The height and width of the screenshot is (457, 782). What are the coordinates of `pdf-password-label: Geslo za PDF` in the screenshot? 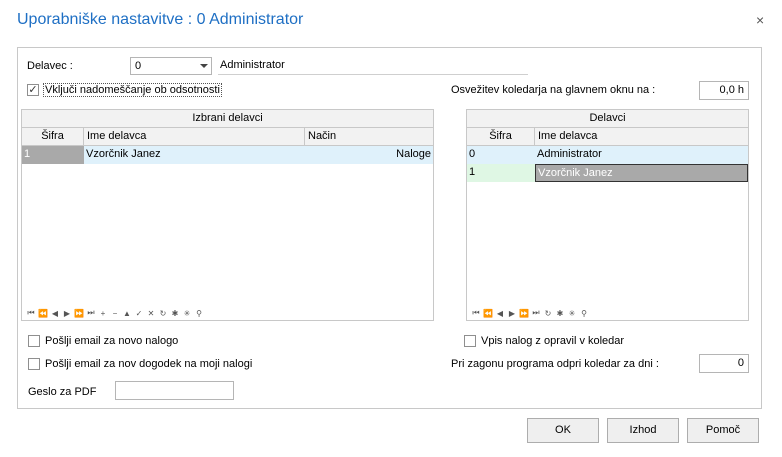 It's located at (62, 392).